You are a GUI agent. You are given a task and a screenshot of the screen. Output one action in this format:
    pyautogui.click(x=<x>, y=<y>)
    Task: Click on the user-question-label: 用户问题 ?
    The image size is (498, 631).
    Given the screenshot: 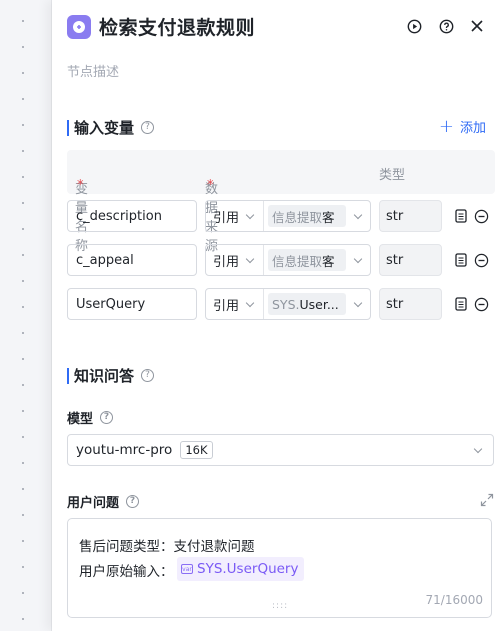 What is the action you would take?
    pyautogui.click(x=103, y=501)
    